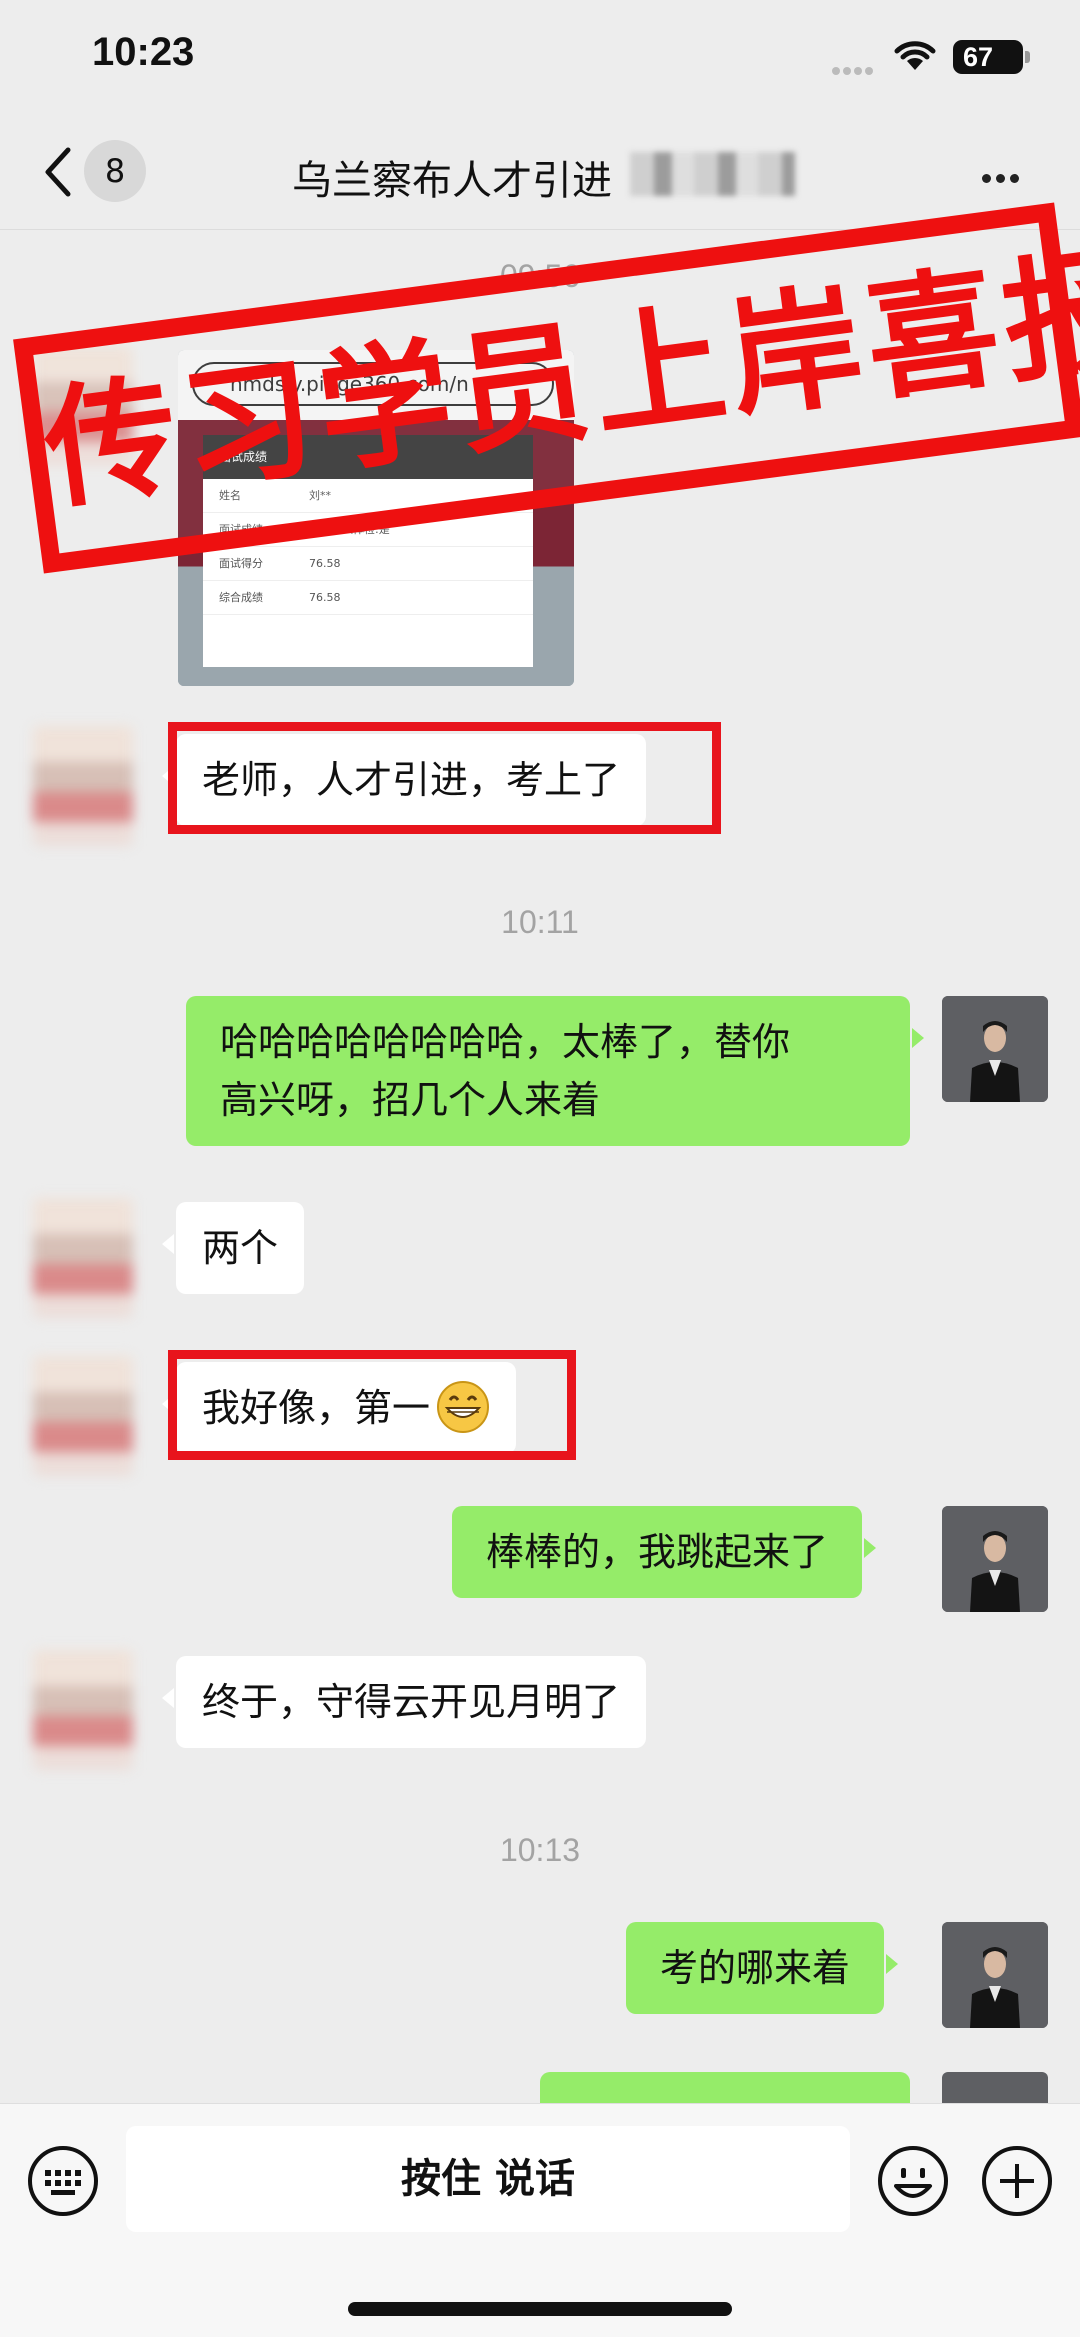 The width and height of the screenshot is (1080, 2337). What do you see at coordinates (540, 2309) in the screenshot?
I see `home-indicator` at bounding box center [540, 2309].